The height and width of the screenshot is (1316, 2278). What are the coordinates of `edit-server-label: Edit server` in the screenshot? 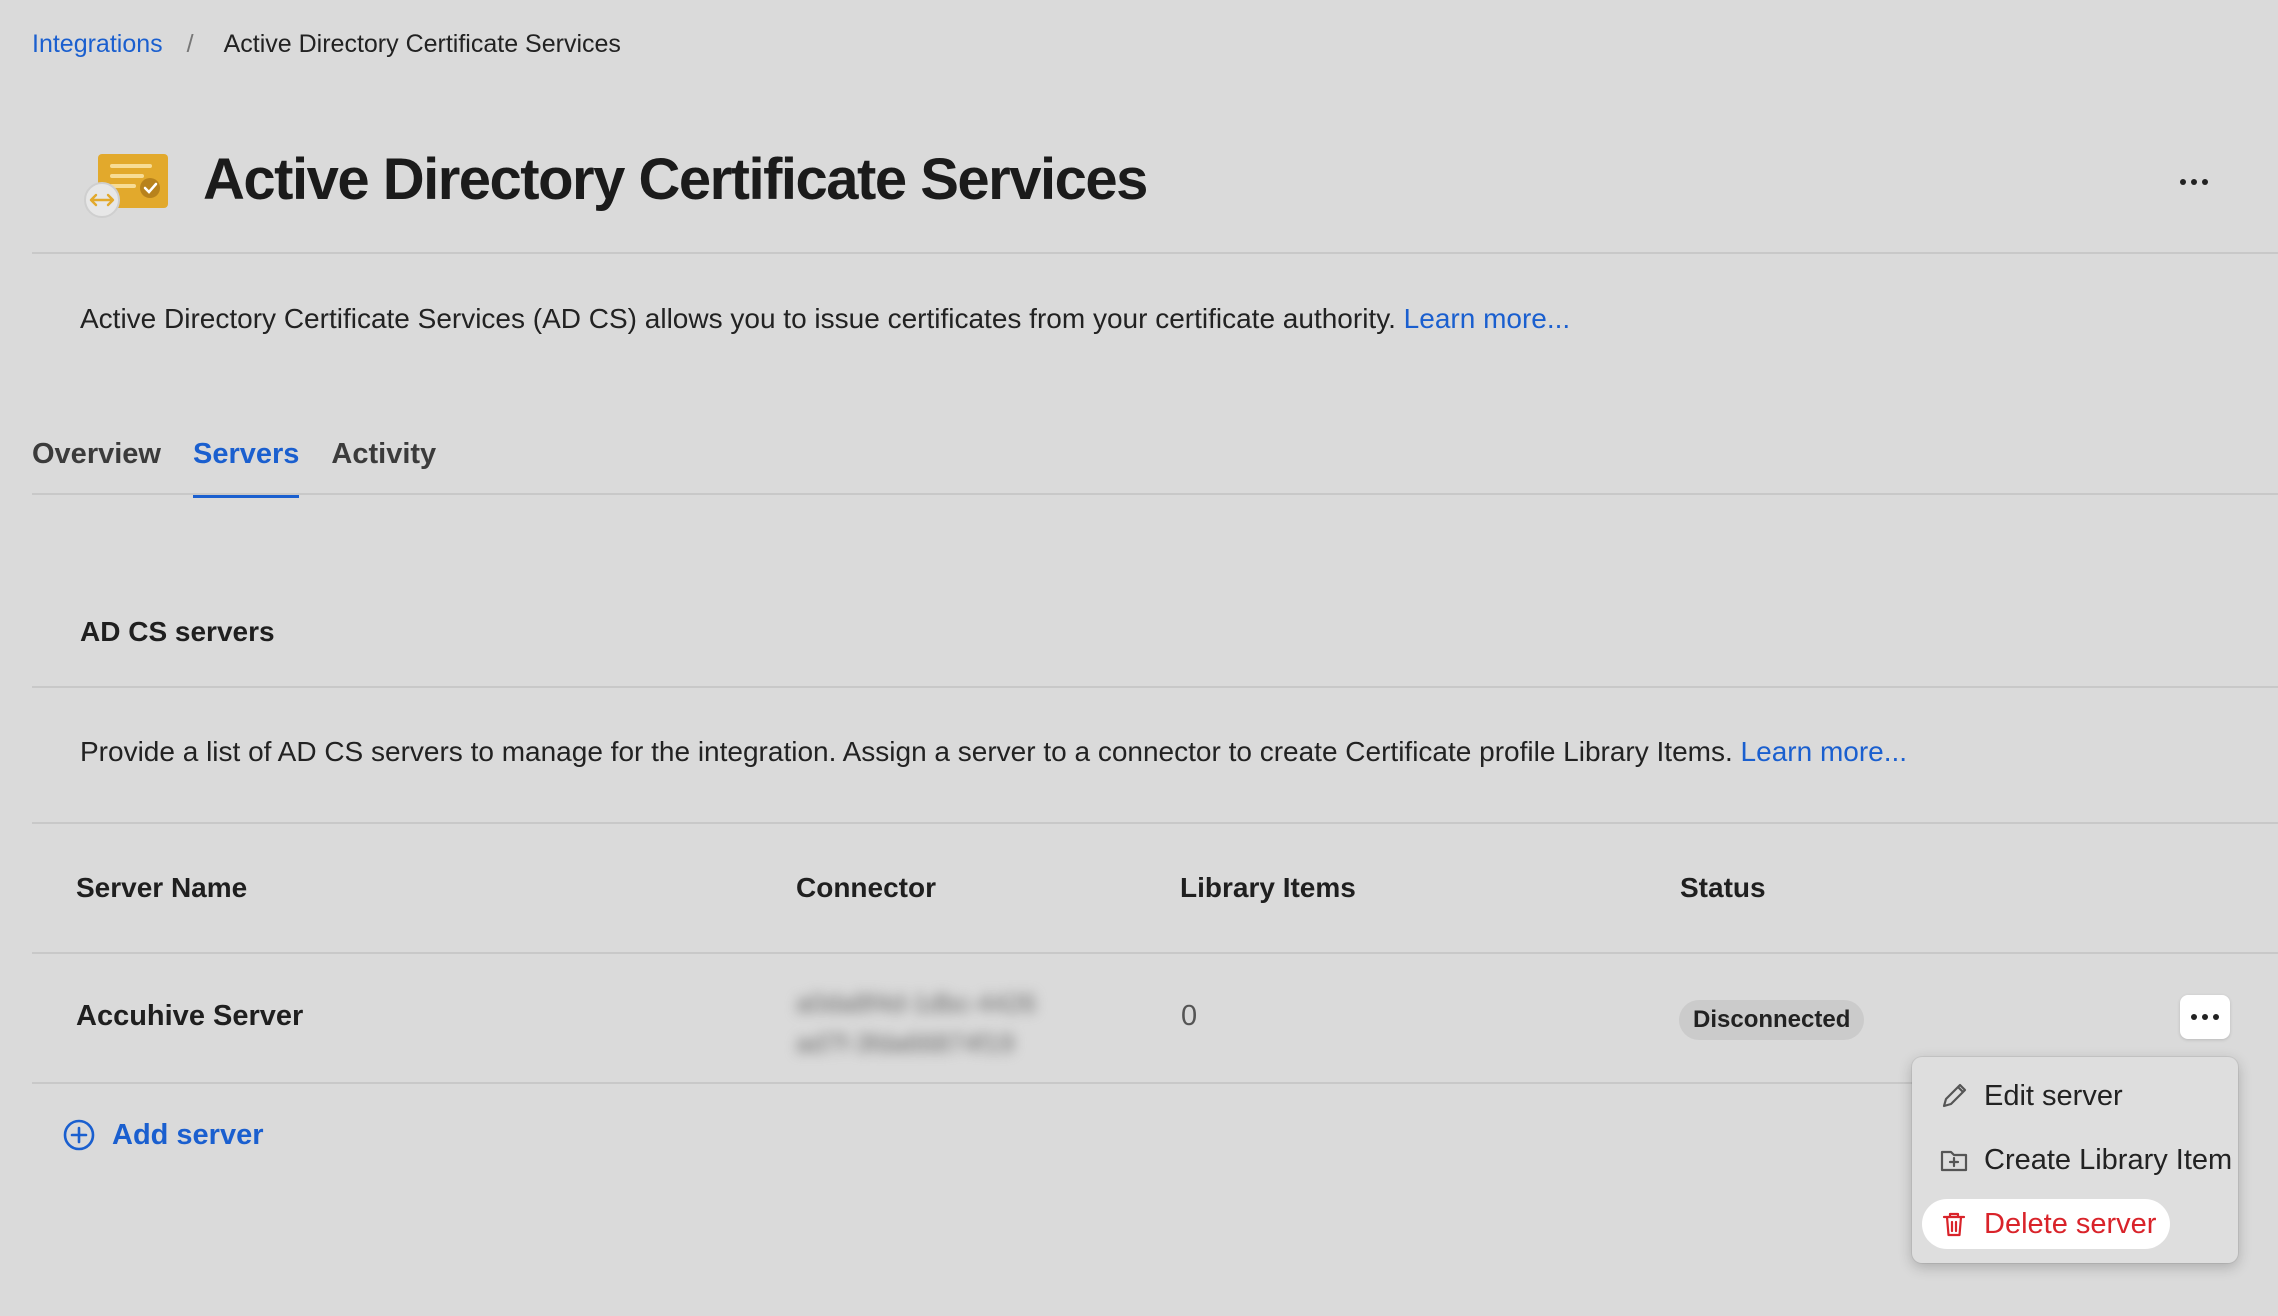 It's located at (2053, 1095).